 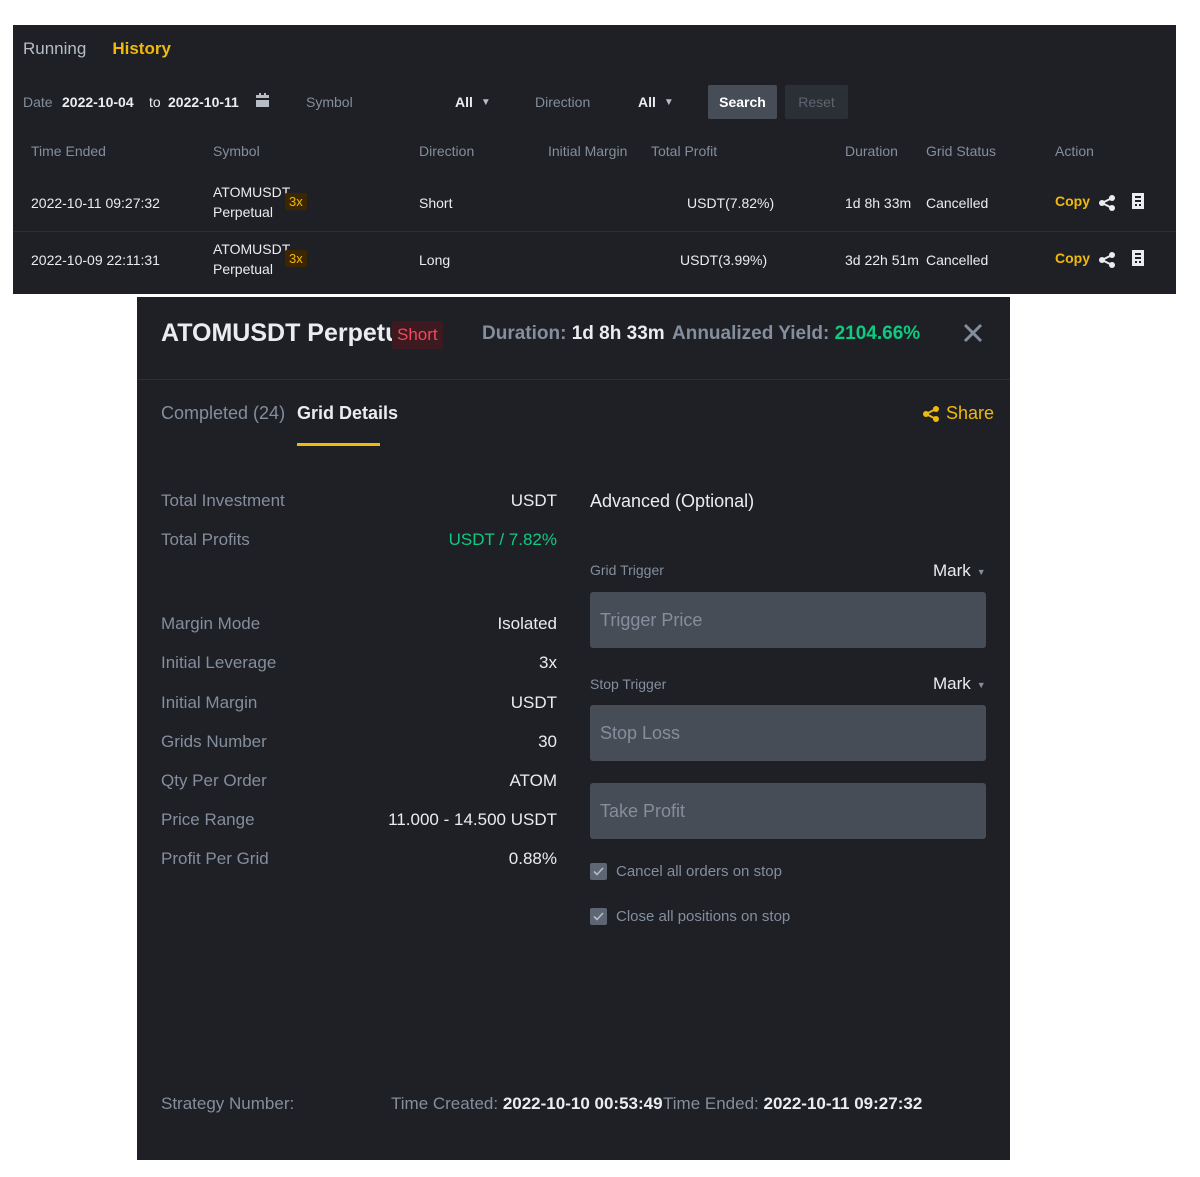 What do you see at coordinates (95, 260) in the screenshot?
I see `time-ended-cell: 2022-10-09 22:11:31` at bounding box center [95, 260].